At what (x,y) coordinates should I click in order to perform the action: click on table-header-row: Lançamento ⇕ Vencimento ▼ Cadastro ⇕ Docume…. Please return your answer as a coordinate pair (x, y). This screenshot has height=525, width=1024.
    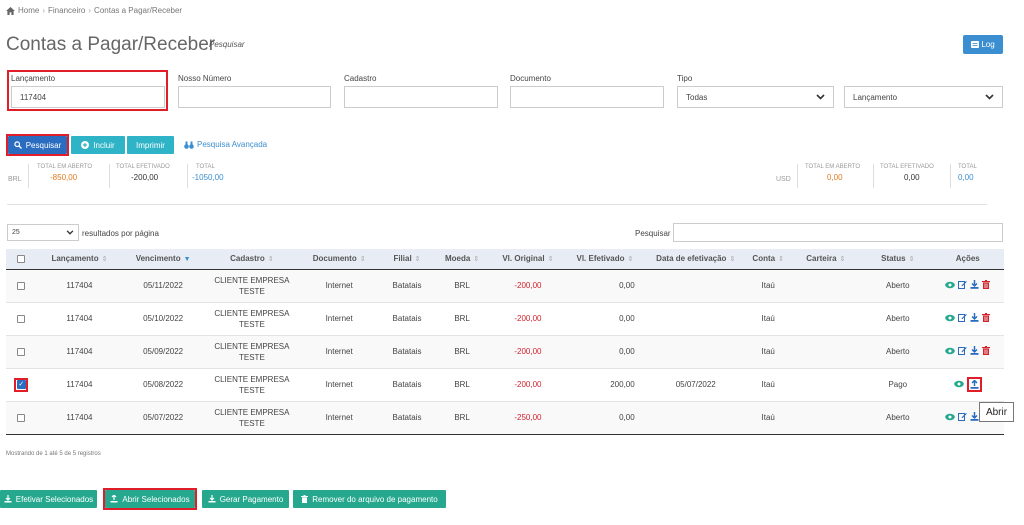
    Looking at the image, I should click on (505, 259).